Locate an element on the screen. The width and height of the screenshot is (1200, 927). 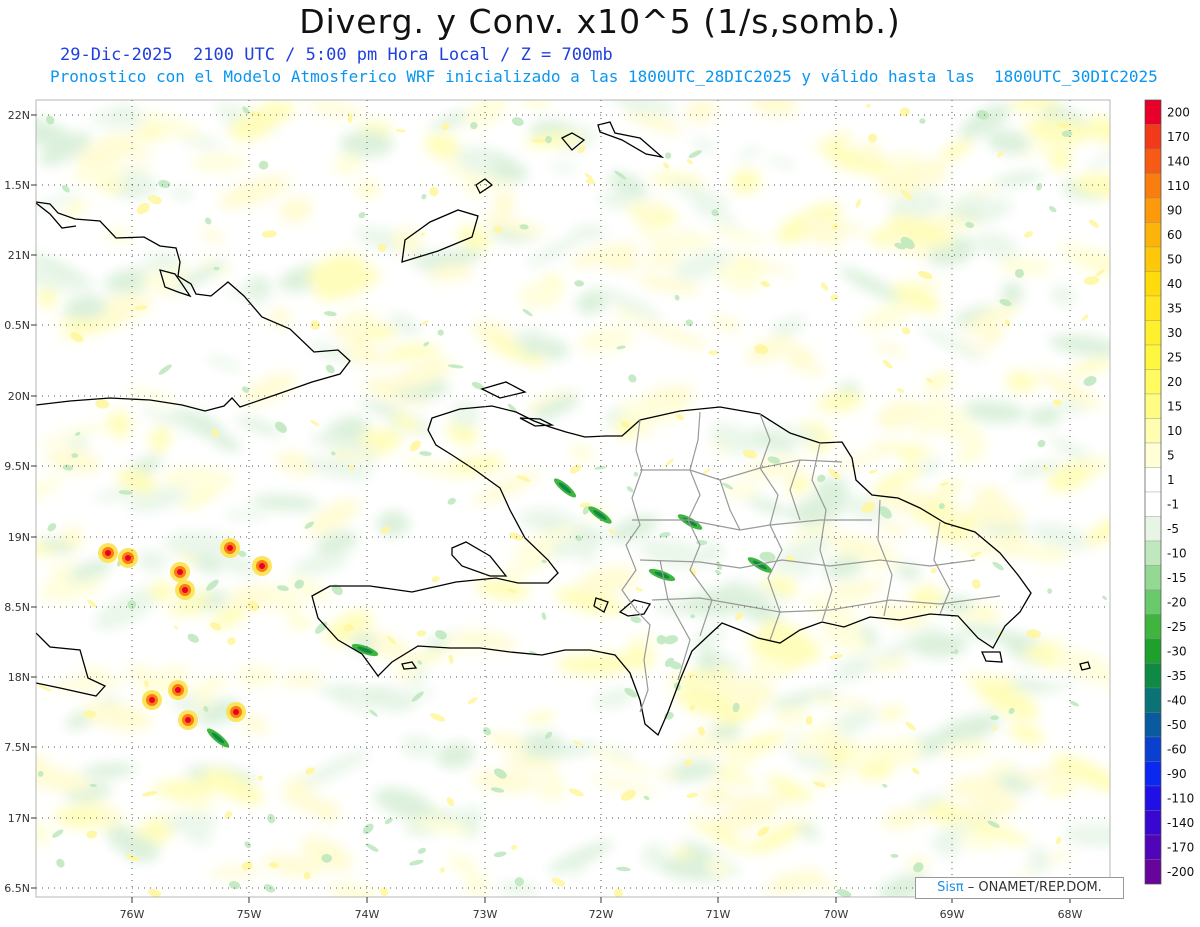
lat-label: 6.5N is located at coordinates (17, 888).